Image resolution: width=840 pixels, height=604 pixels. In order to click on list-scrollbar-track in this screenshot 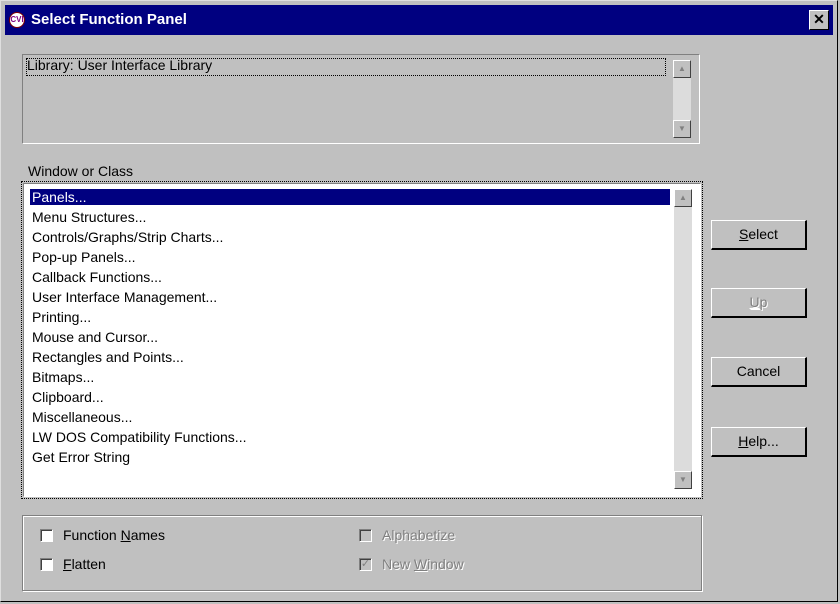, I will do `click(683, 339)`.